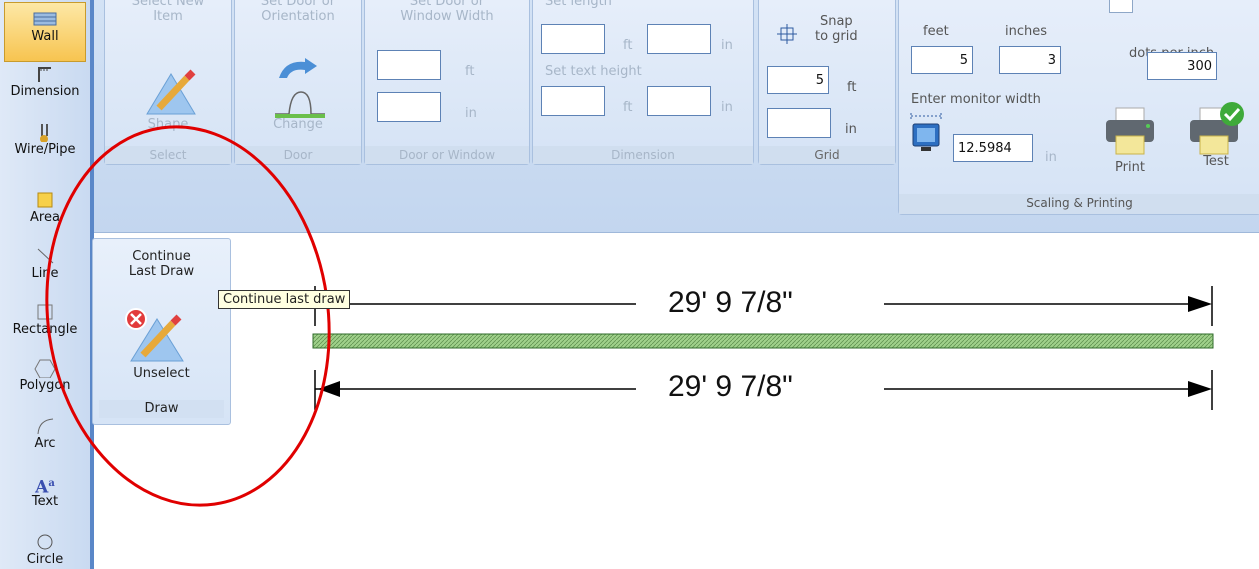 The height and width of the screenshot is (569, 1259). Describe the element at coordinates (730, 302) in the screenshot. I see `dimension-label-top: 29' 9 7/8"` at that location.